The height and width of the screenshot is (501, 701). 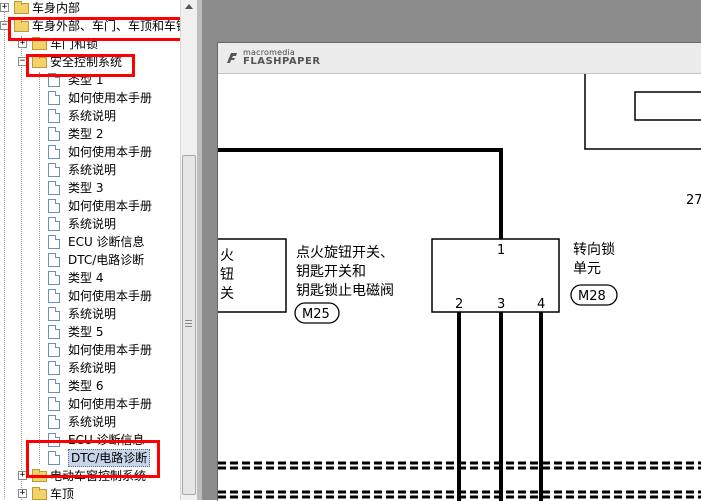 What do you see at coordinates (594, 250) in the screenshot?
I see `steering-label-1: 转向锁` at bounding box center [594, 250].